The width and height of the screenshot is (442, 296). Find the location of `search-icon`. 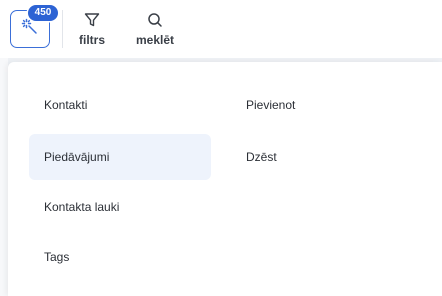

search-icon is located at coordinates (155, 22).